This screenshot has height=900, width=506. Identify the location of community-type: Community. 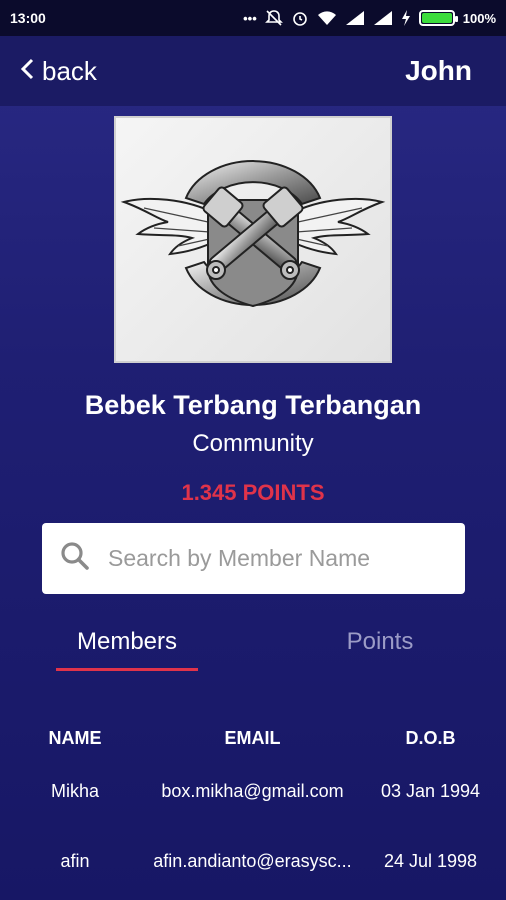
(253, 443).